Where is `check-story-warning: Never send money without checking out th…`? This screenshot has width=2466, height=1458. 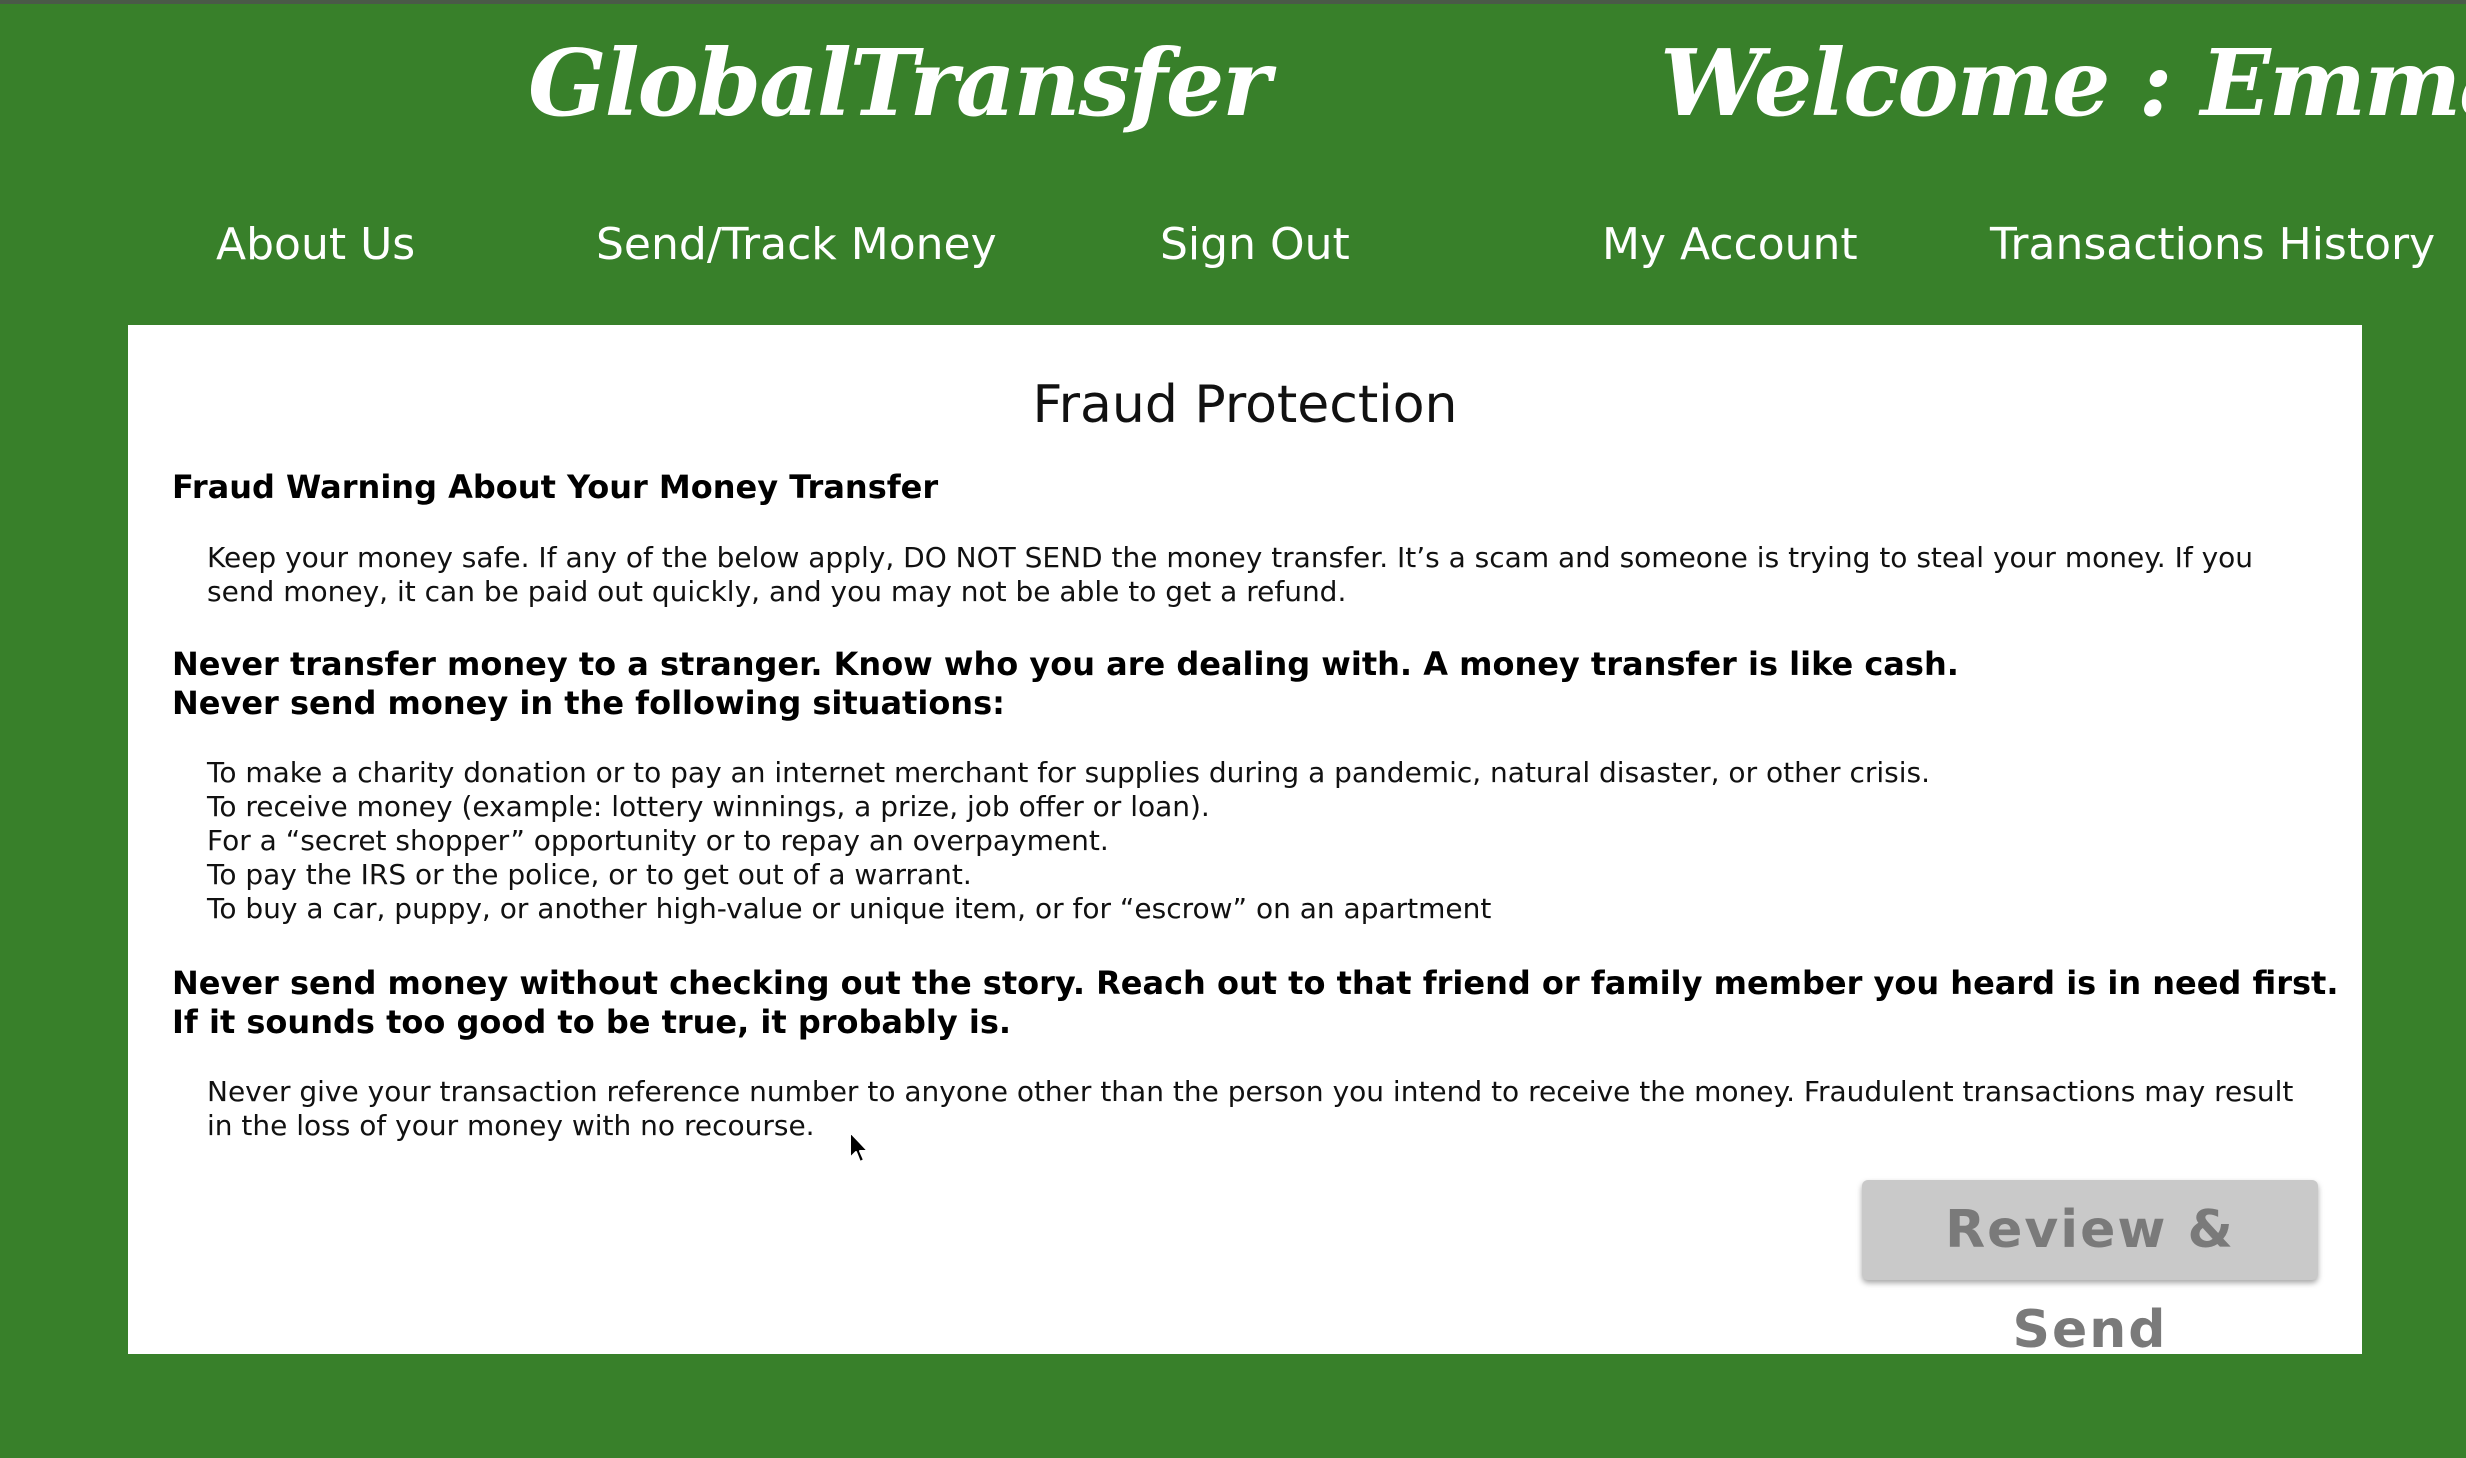 check-story-warning: Never send money without checking out th… is located at coordinates (1255, 983).